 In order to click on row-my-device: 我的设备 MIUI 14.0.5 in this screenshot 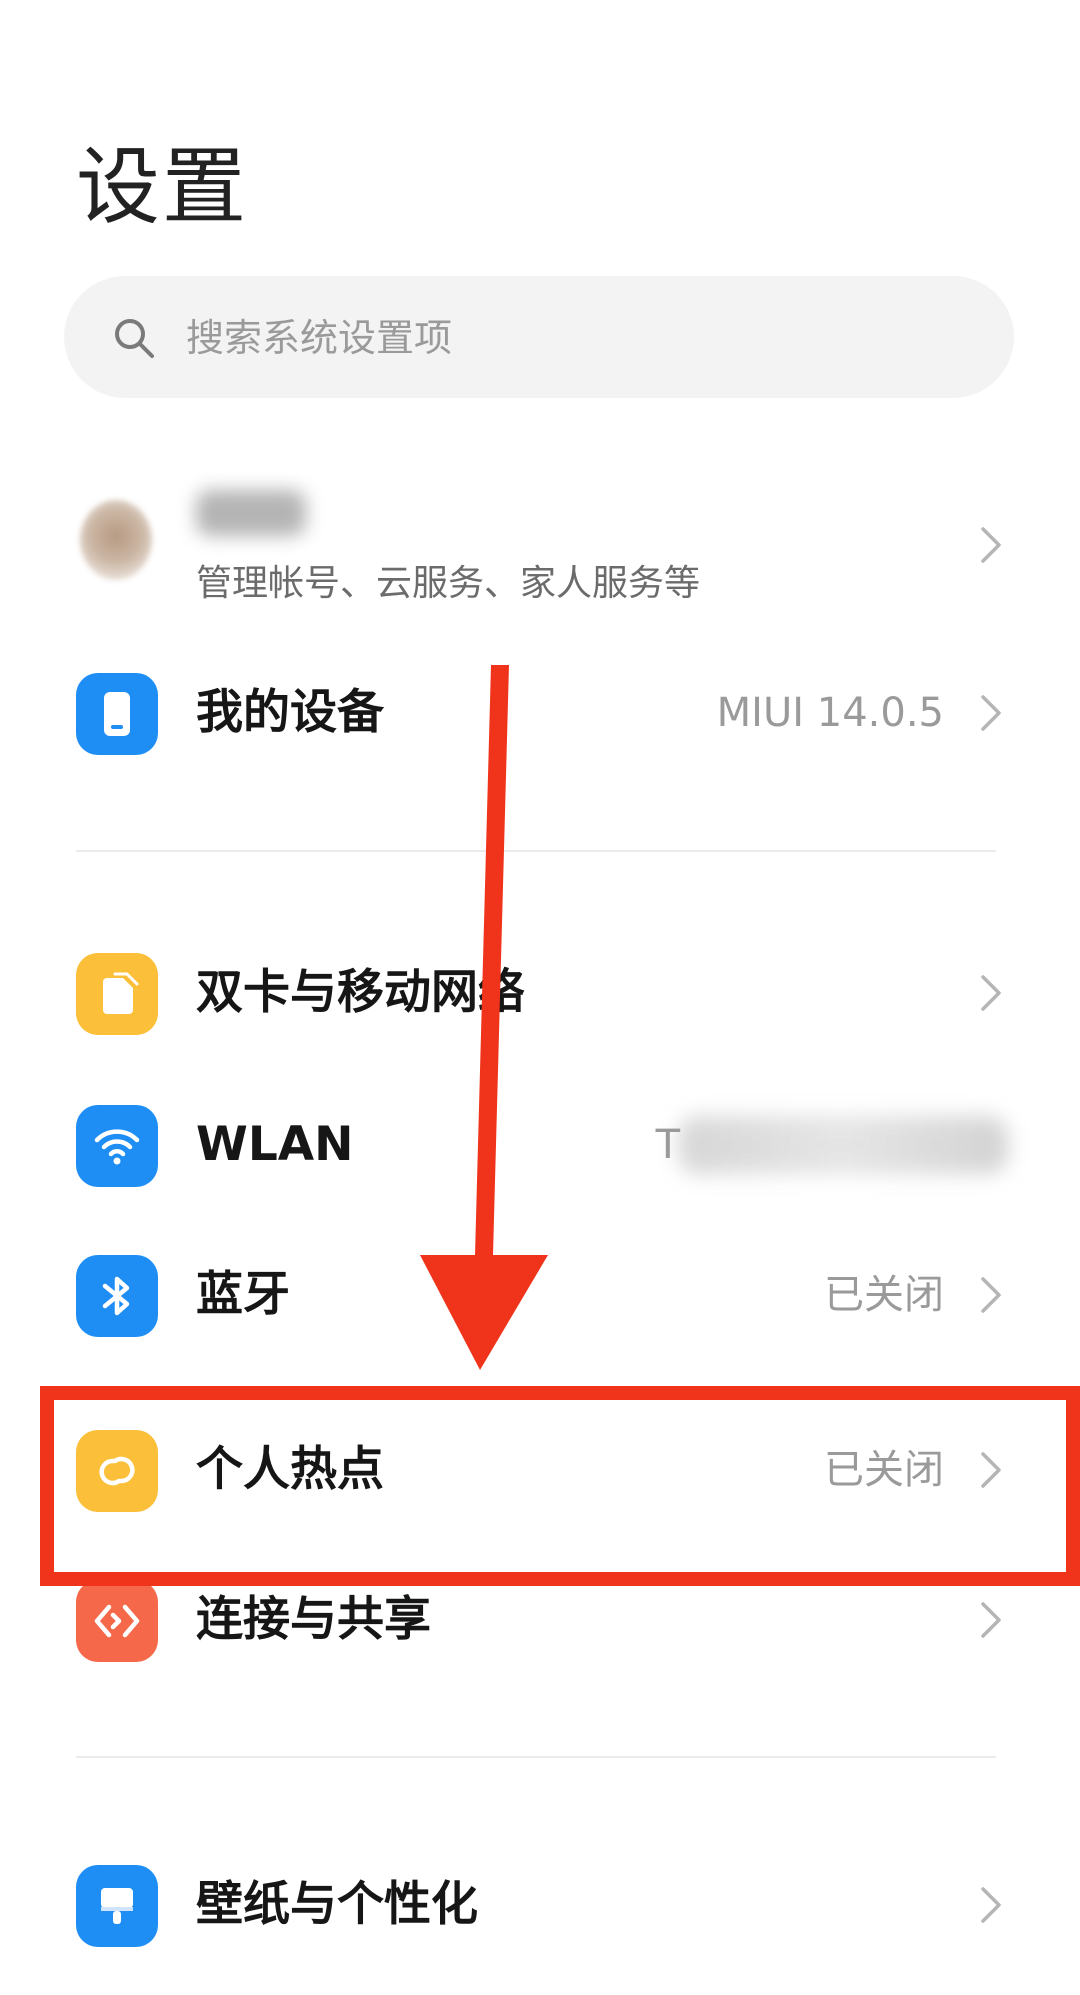, I will do `click(540, 713)`.